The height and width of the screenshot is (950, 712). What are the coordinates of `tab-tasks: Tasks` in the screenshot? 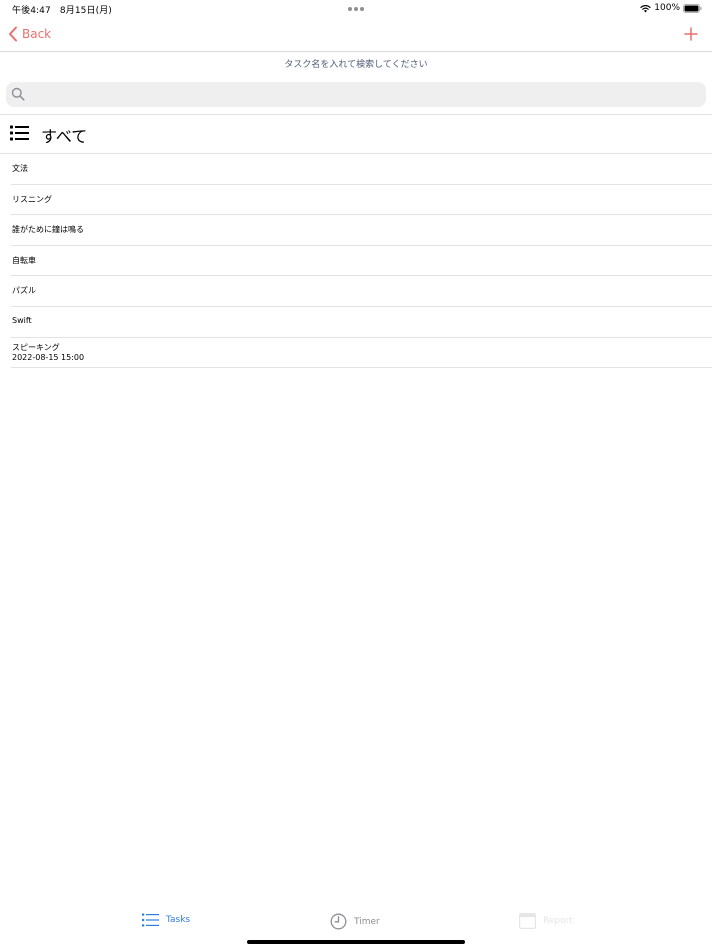 It's located at (166, 920).